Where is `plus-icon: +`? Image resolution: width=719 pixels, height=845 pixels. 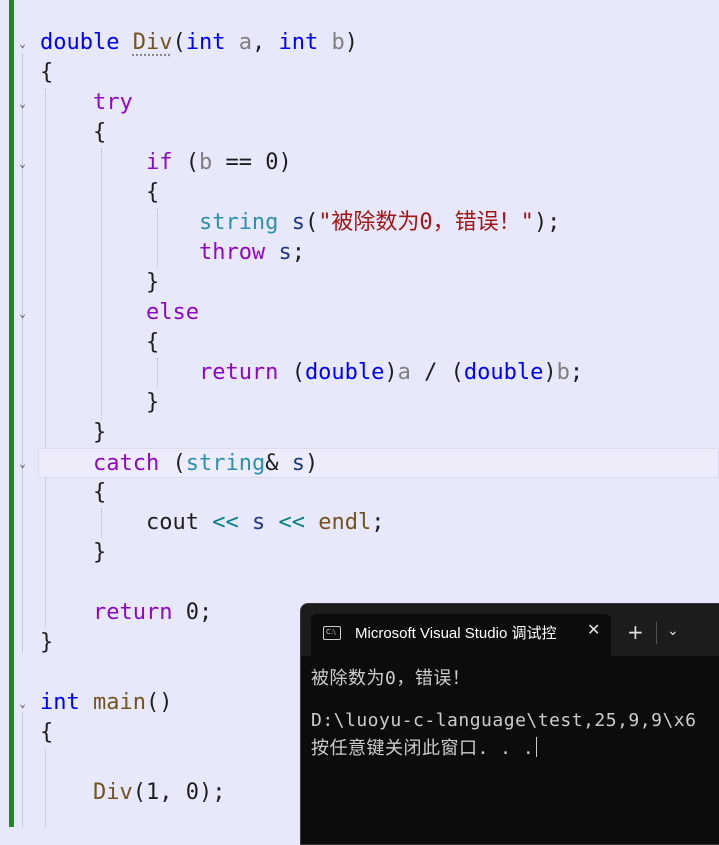
plus-icon: + is located at coordinates (635, 632).